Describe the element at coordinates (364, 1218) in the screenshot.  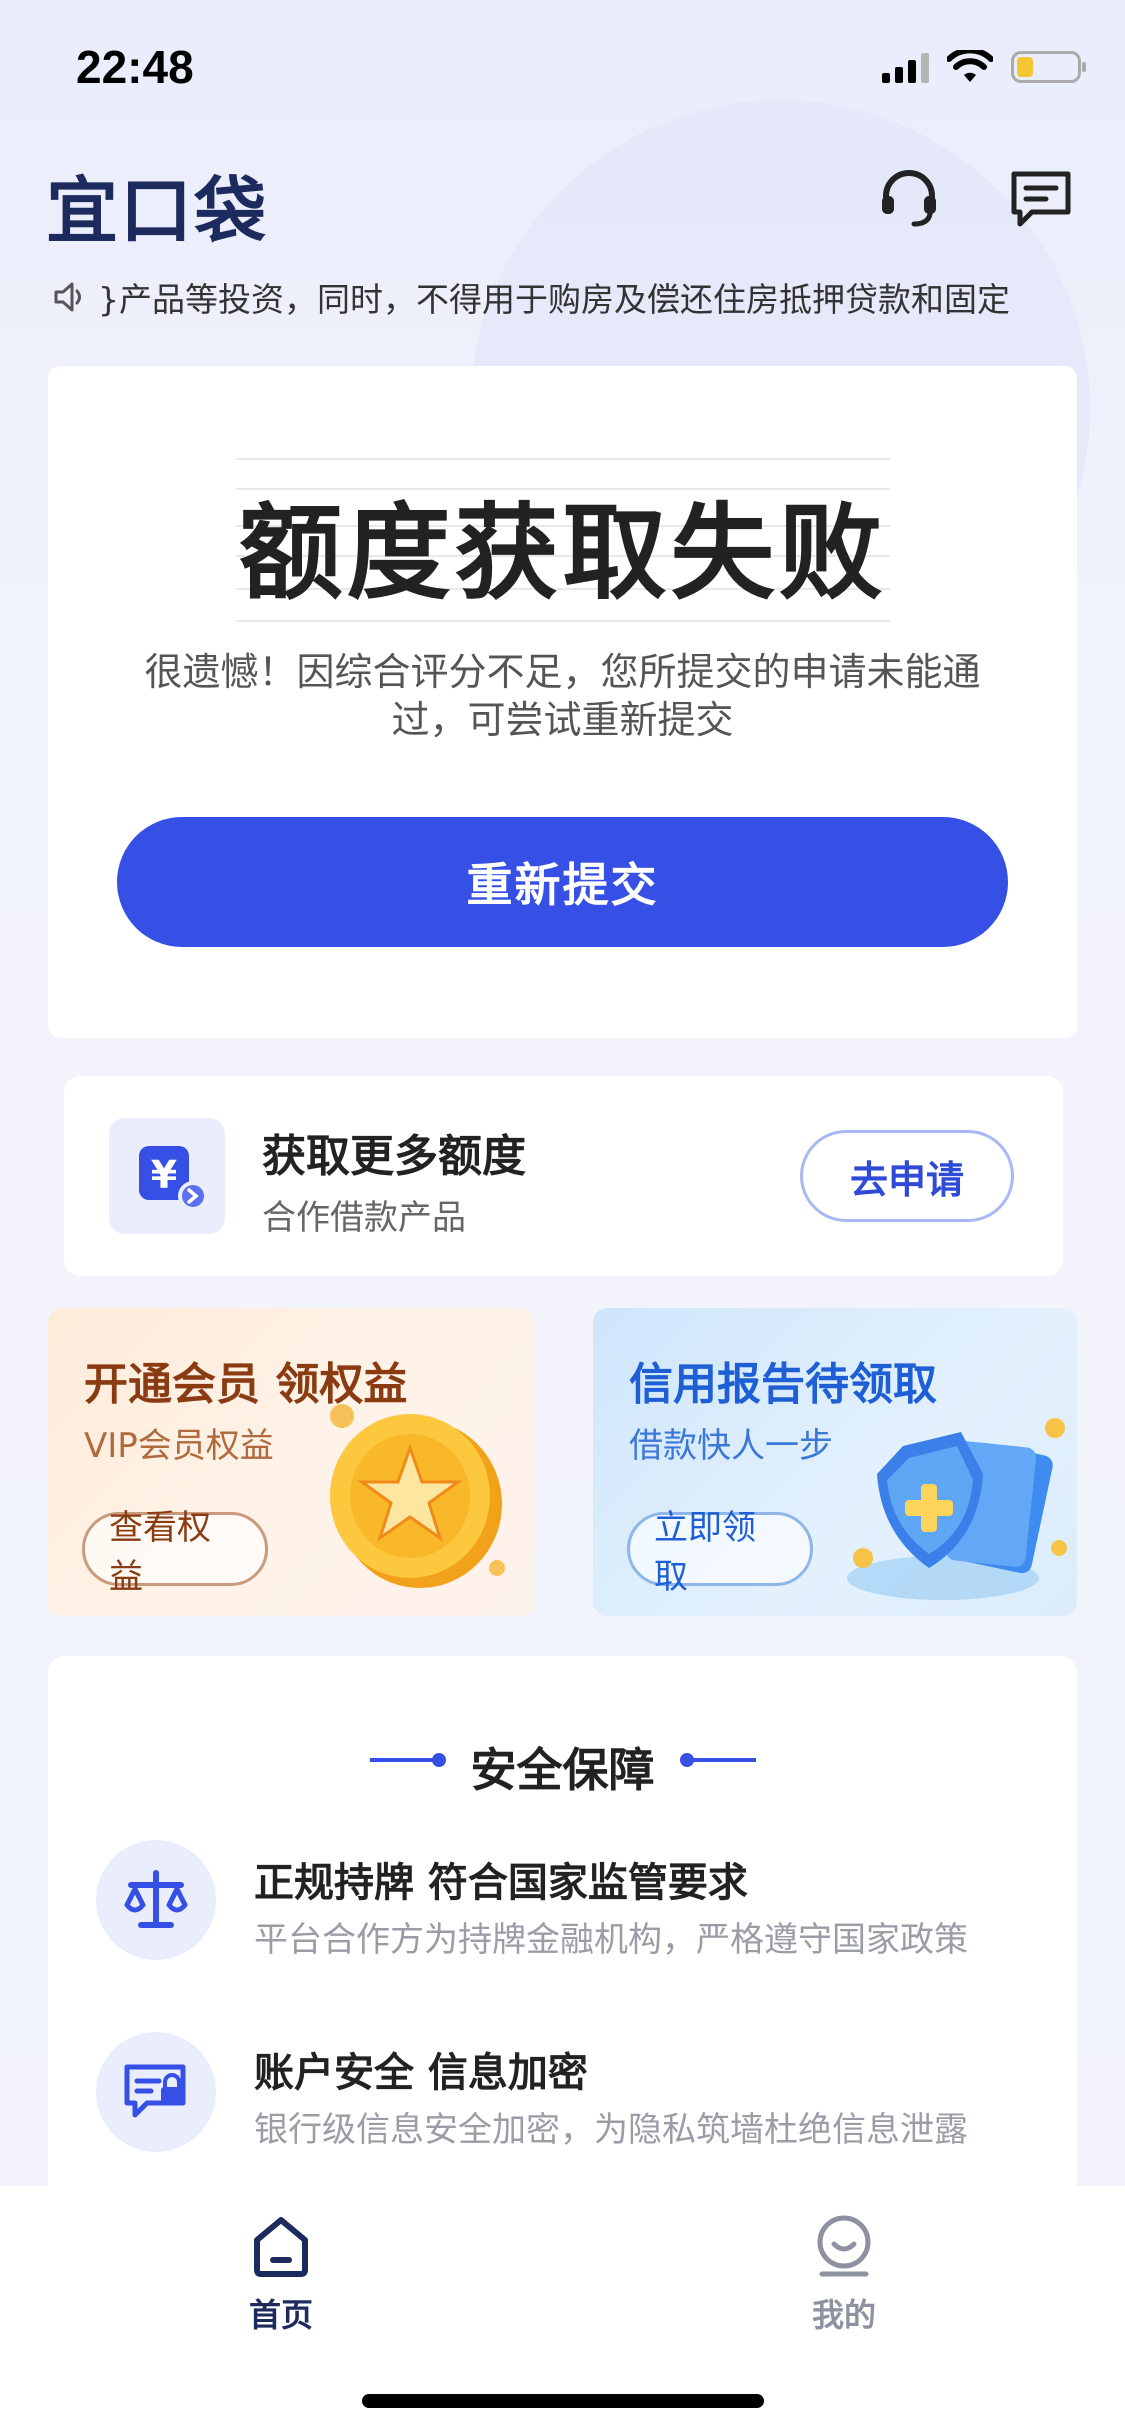
I see `quota-subtitle: 合作借款产品` at that location.